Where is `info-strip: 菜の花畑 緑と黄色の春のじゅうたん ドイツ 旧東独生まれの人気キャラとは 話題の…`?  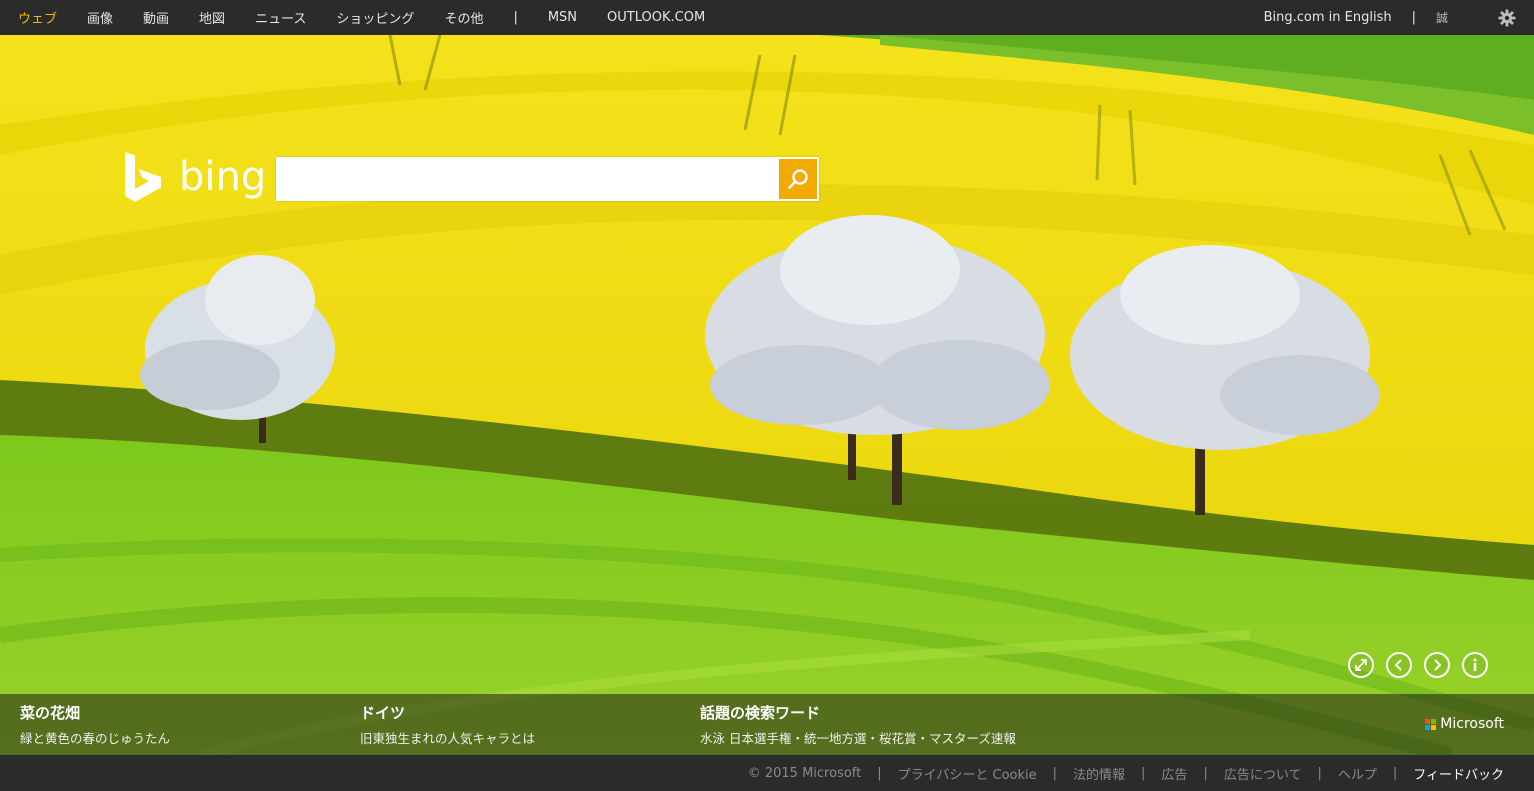
info-strip: 菜の花畑 緑と黄色の春のじゅうたん ドイツ 旧東独生まれの人気キャラとは 話題の… is located at coordinates (767, 724).